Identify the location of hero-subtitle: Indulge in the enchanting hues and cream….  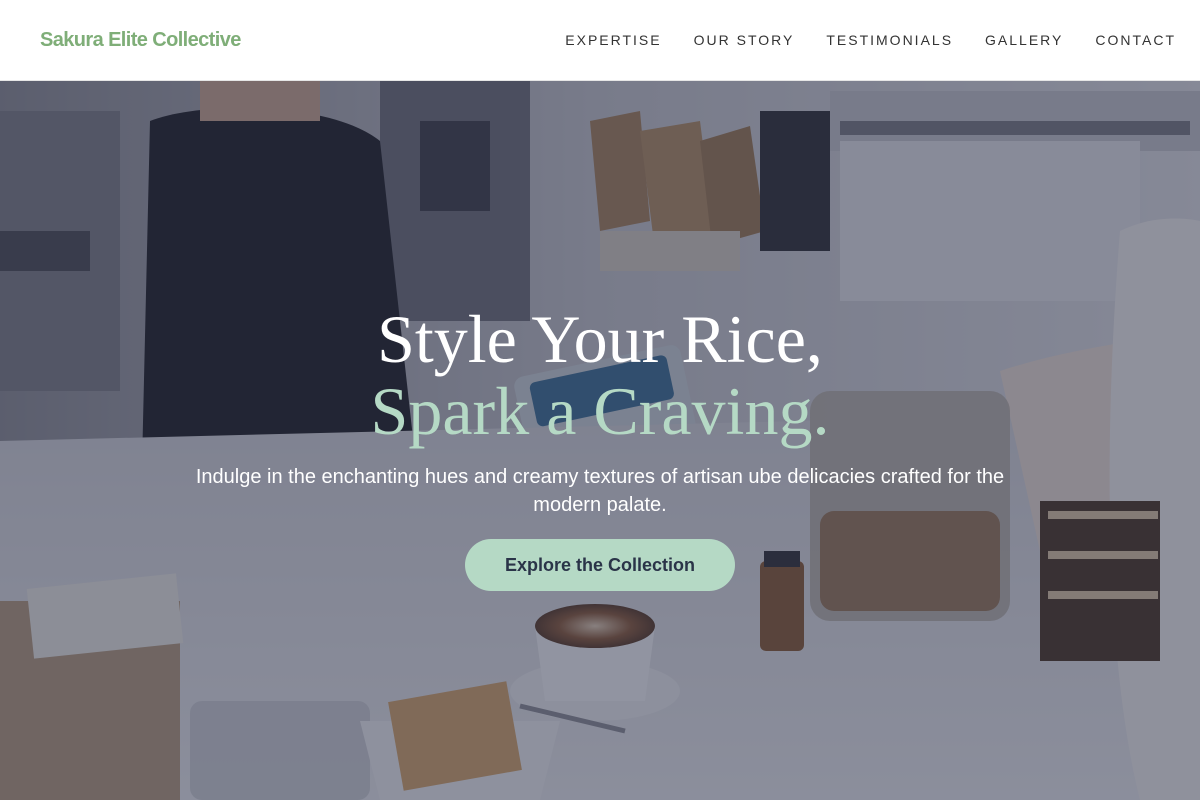
(600, 491).